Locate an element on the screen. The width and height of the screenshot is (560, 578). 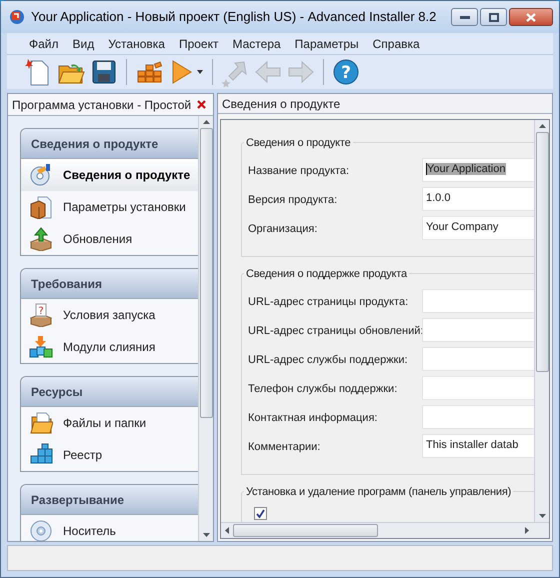
field-label: Комментарии: is located at coordinates (285, 448).